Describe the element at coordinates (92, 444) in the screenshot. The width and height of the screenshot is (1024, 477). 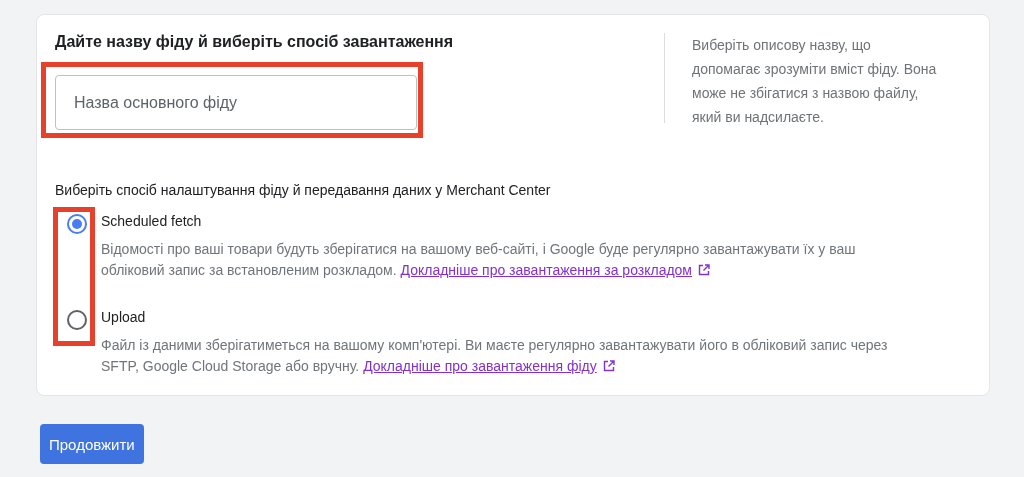
I see `continue-button: Продовжити` at that location.